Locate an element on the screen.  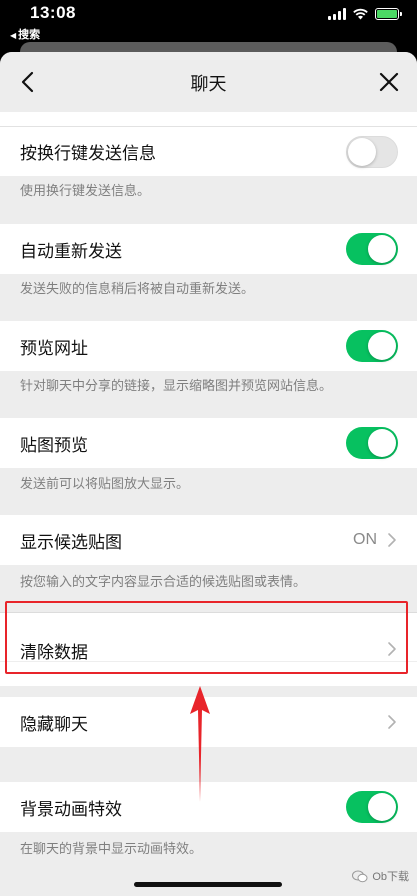
row-description: 发送失败的信息稍后将被自动重新发送。 is located at coordinates (137, 288).